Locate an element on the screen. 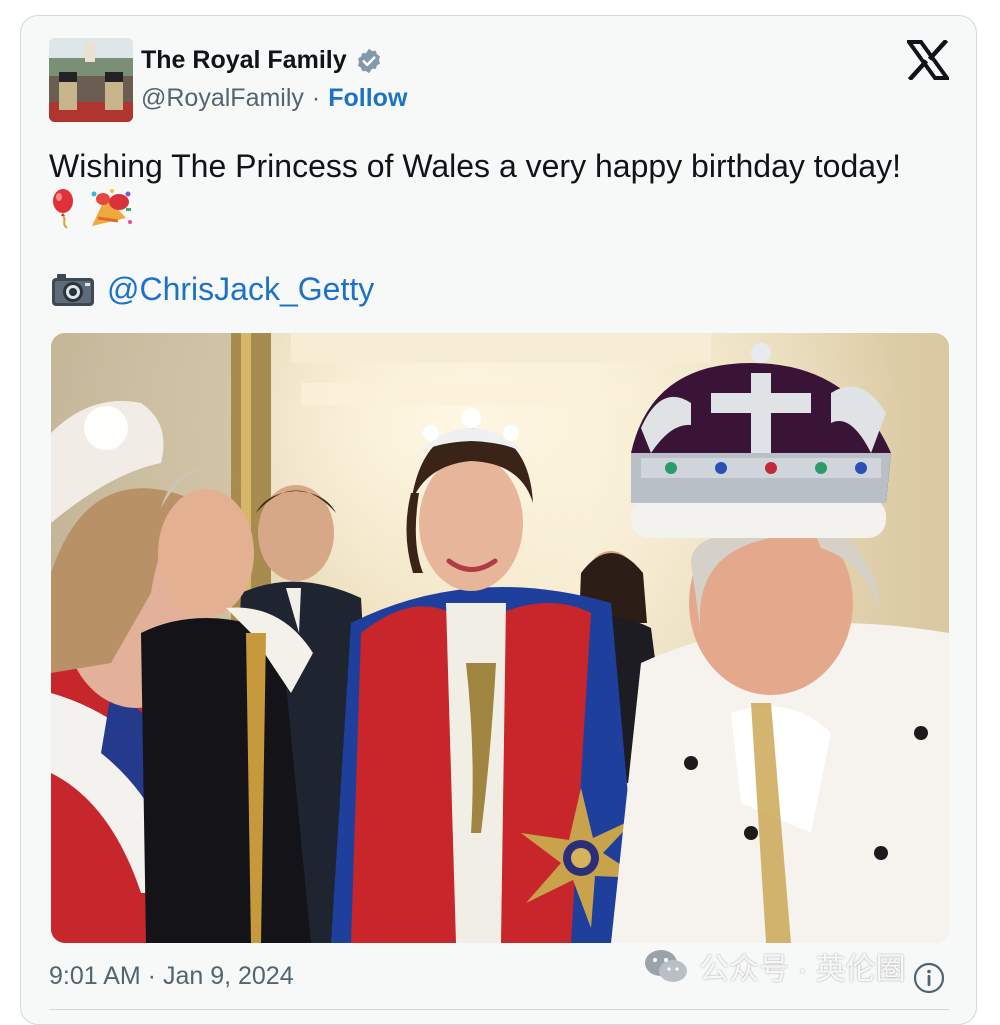 The width and height of the screenshot is (1000, 1025). balloon-emoji is located at coordinates (64, 214).